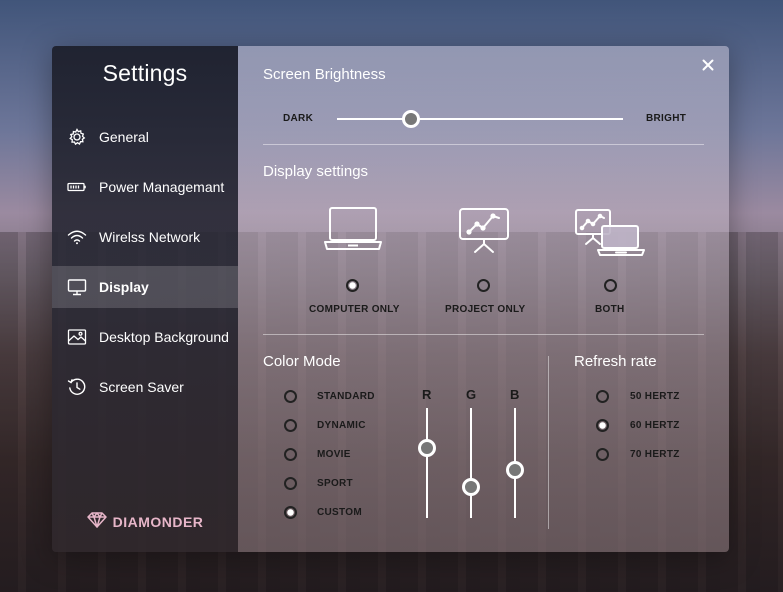 This screenshot has height=592, width=783. I want to click on color-mode-label: MOVIE, so click(334, 454).